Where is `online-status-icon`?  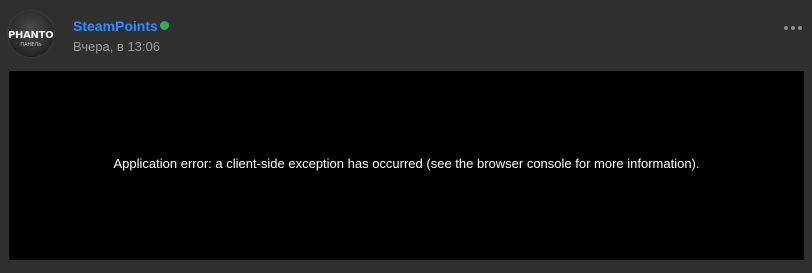 online-status-icon is located at coordinates (164, 25).